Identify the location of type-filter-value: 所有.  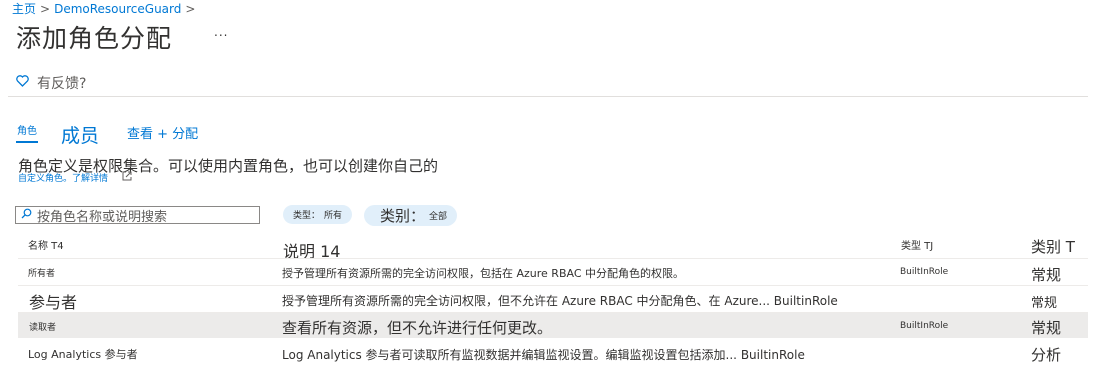
(333, 216).